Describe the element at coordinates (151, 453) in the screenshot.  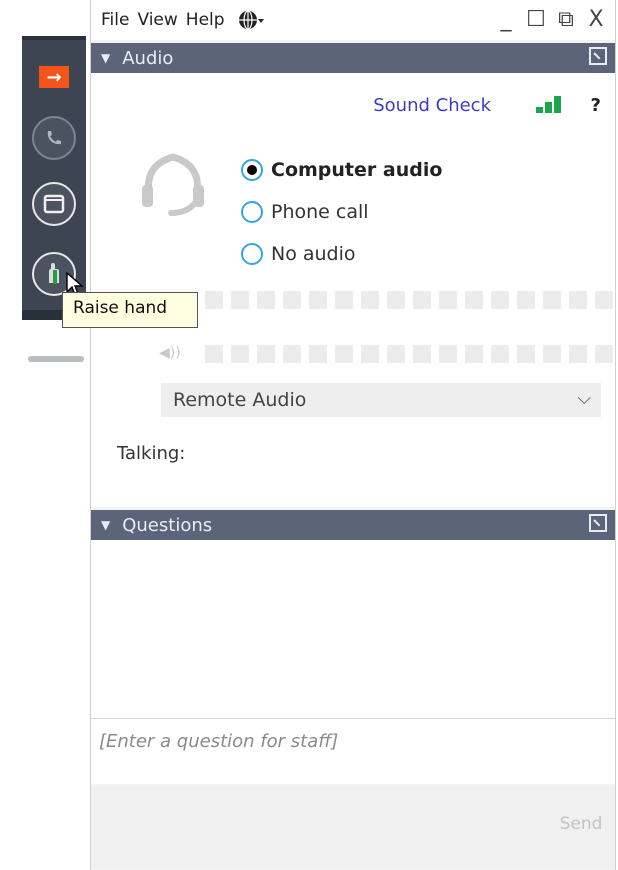
I see `talking-label: Talking:` at that location.